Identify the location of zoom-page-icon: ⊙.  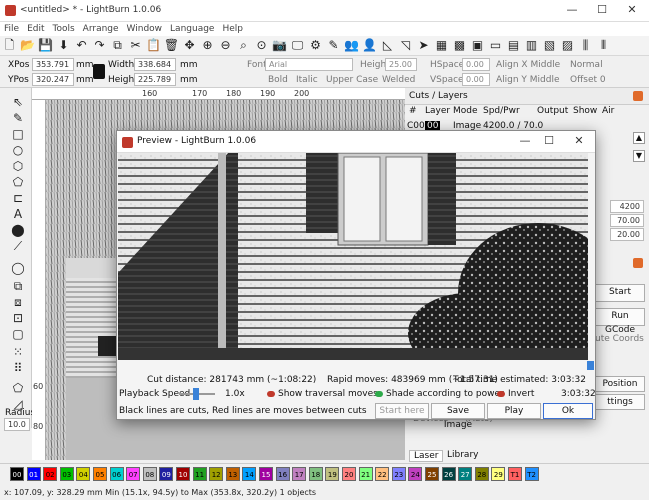
(261, 45).